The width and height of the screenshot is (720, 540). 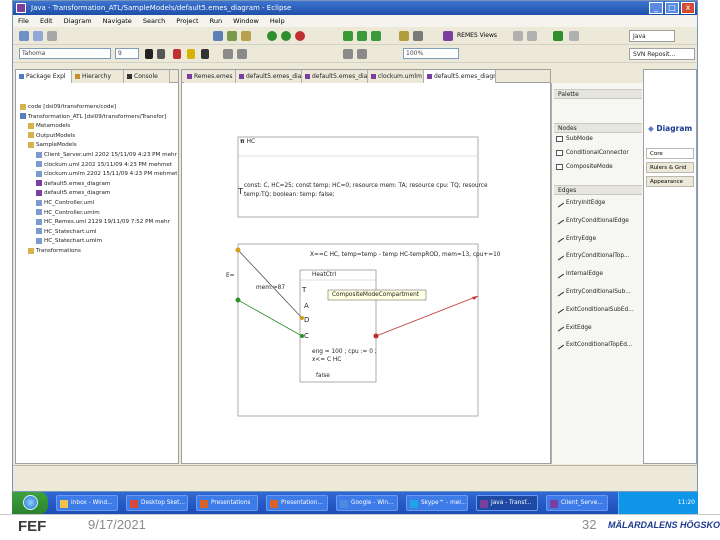 I want to click on font-combo: Tahoma, so click(x=65, y=53).